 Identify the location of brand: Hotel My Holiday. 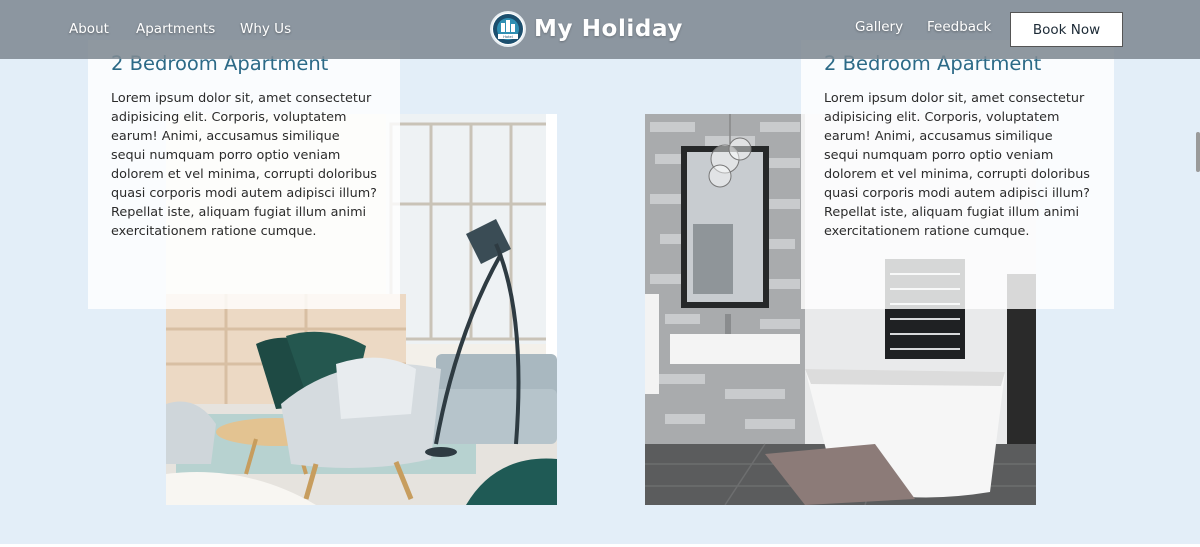
(586, 29).